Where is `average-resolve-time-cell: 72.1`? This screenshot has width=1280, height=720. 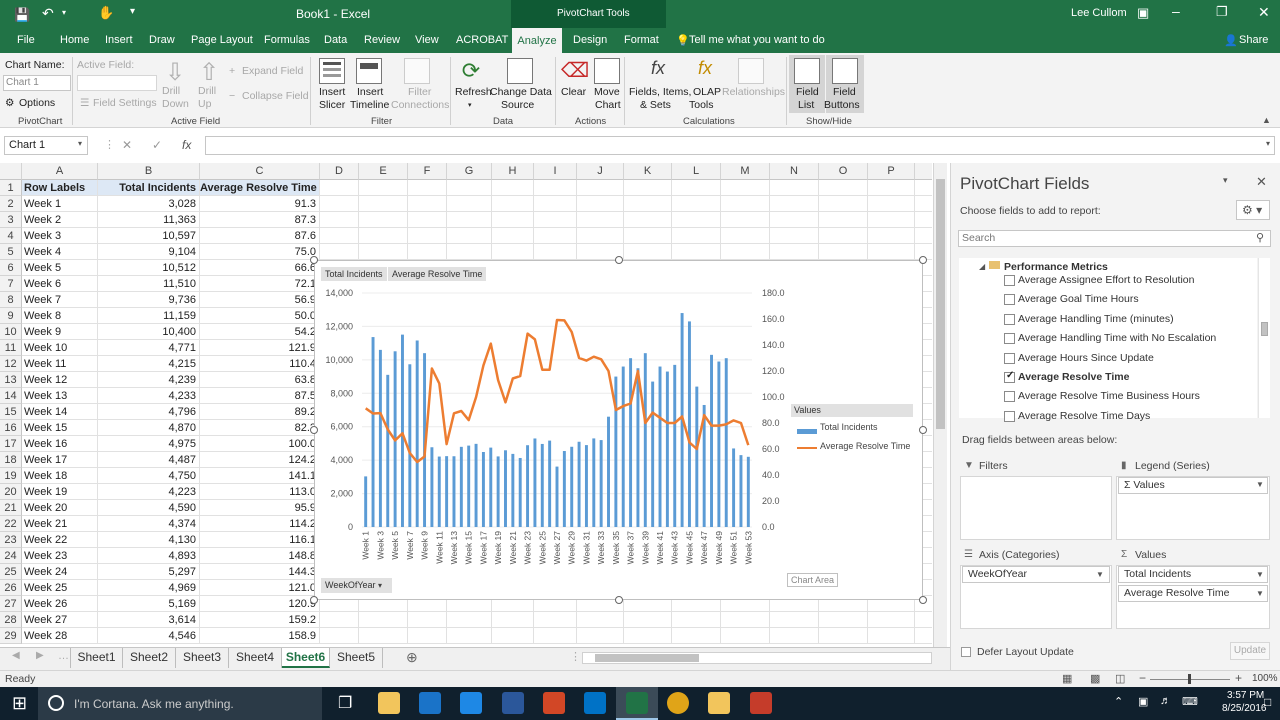 average-resolve-time-cell: 72.1 is located at coordinates (260, 284).